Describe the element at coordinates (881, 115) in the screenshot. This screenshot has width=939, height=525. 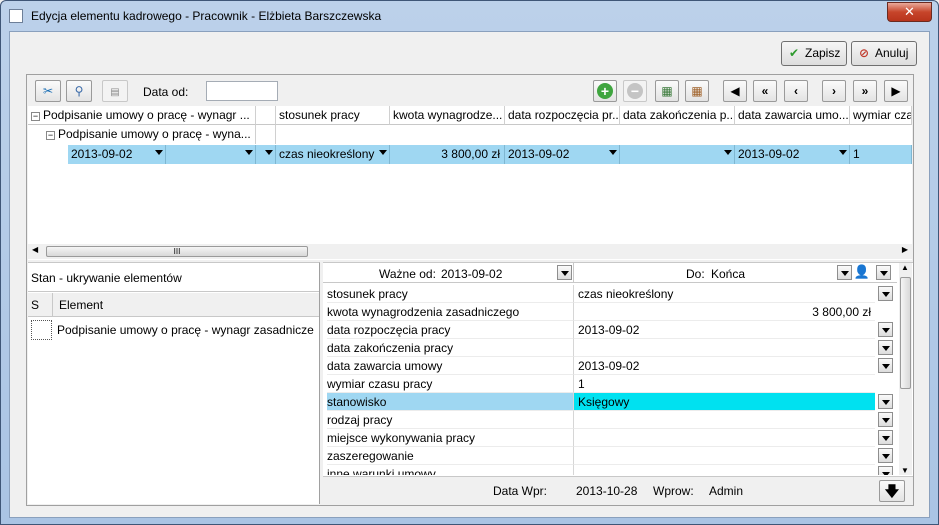
I see `col-header-wymiar: wymiar czas` at that location.